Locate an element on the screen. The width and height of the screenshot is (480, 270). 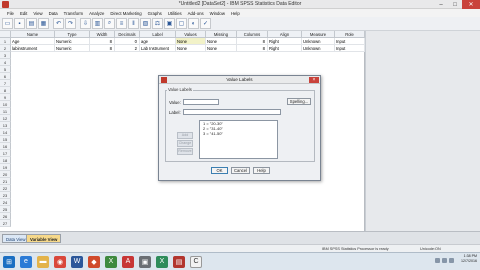
col-header-decimals: Decimals is located at coordinates (127, 34).